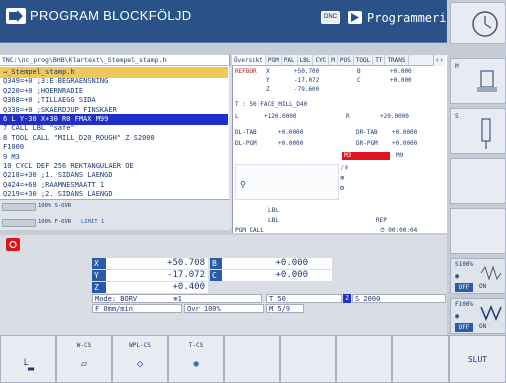 Image resolution: width=506 pixels, height=383 pixels. I want to click on softkey-label: T-CS, so click(196, 345).